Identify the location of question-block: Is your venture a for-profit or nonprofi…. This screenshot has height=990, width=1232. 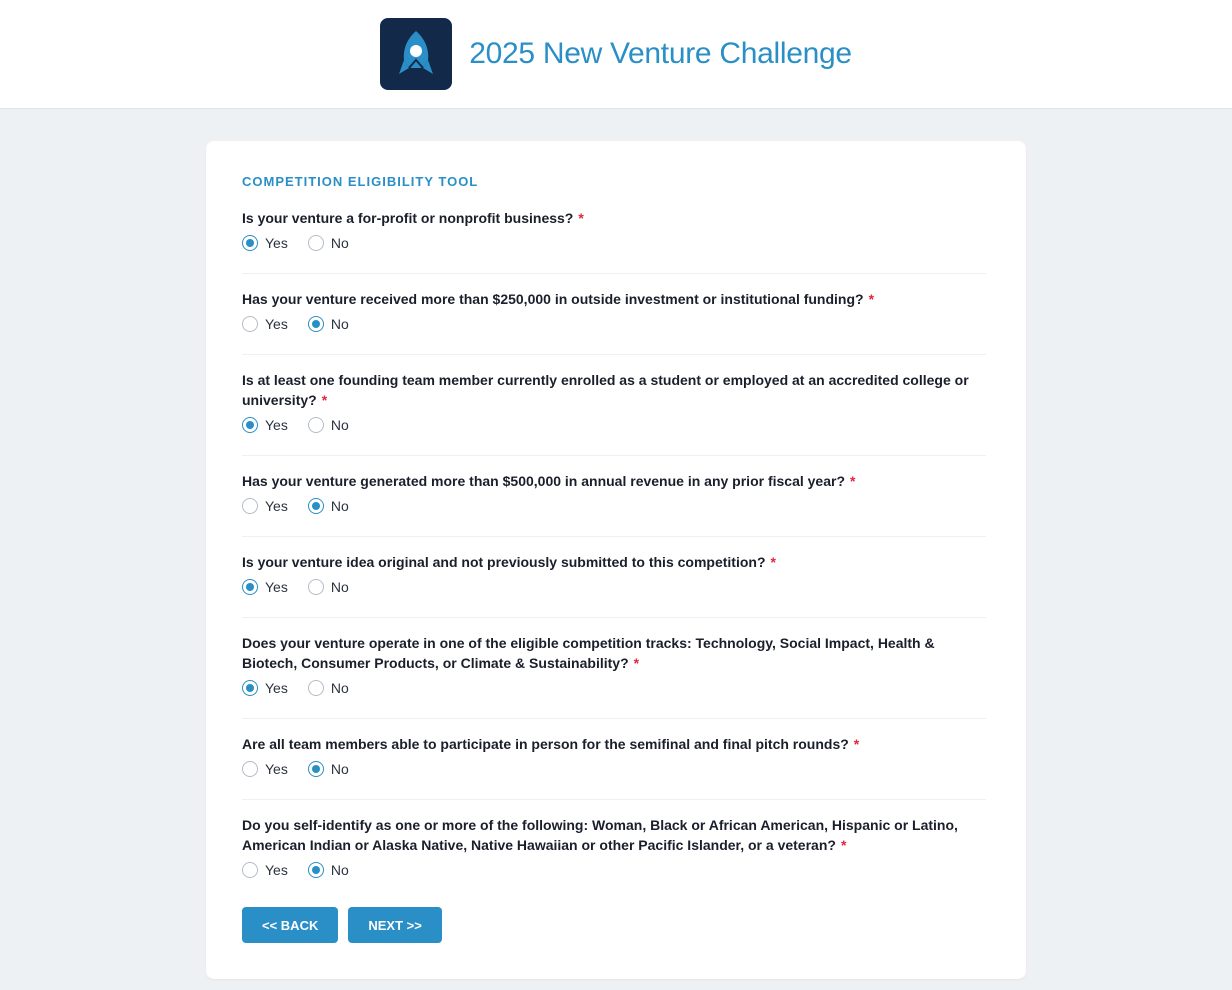
(614, 241).